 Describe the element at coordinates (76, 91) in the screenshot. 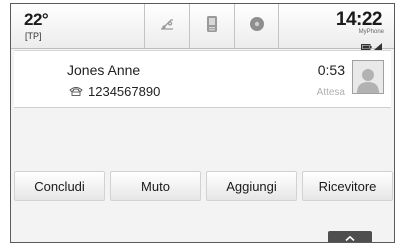

I see `phone-type-icon` at that location.